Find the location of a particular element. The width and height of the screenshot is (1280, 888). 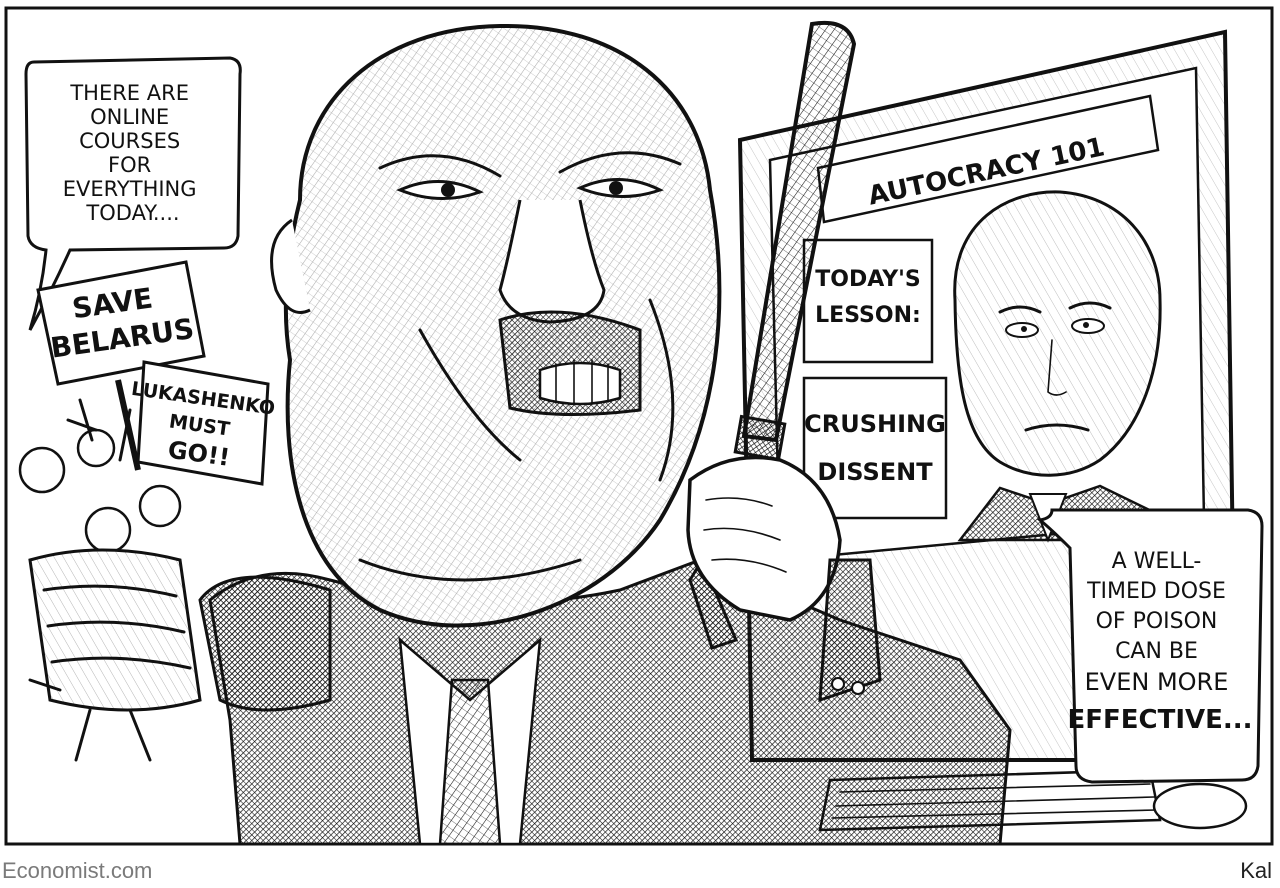

computer-mouse is located at coordinates (1200, 806).